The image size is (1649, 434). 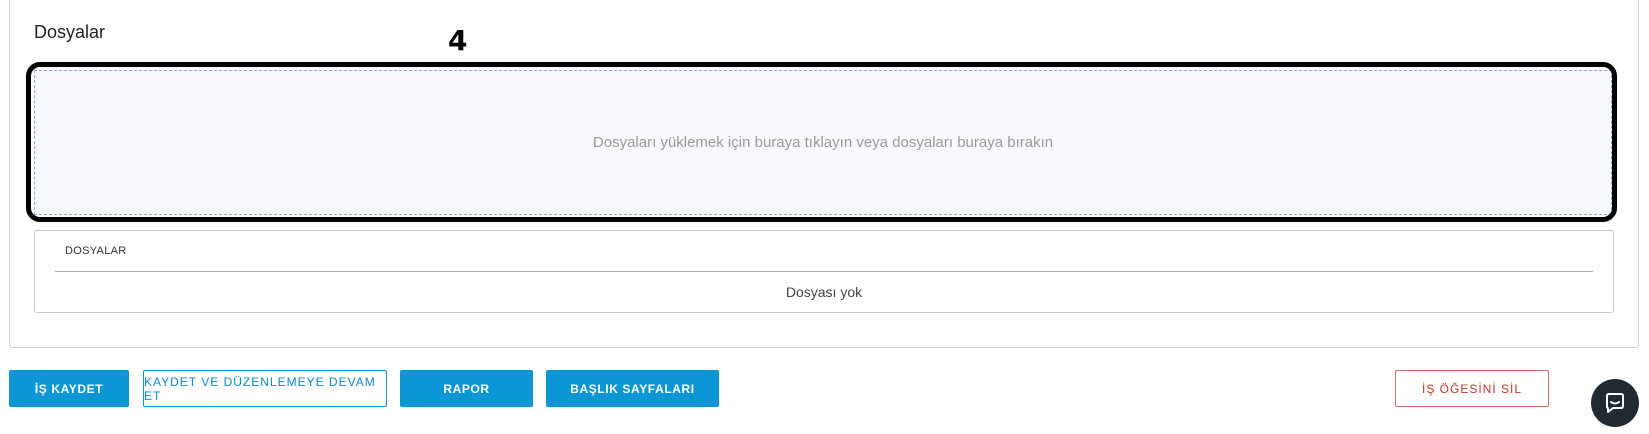 I want to click on title-pages-button: BAŞLIK SAYFALARI, so click(x=632, y=388).